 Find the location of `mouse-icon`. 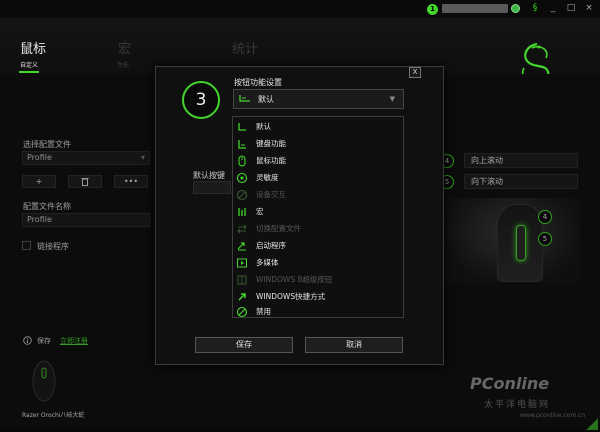

mouse-icon is located at coordinates (242, 160).